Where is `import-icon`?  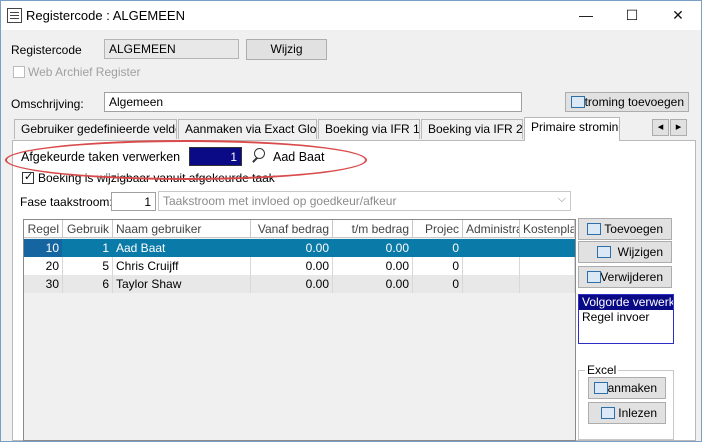 import-icon is located at coordinates (608, 413).